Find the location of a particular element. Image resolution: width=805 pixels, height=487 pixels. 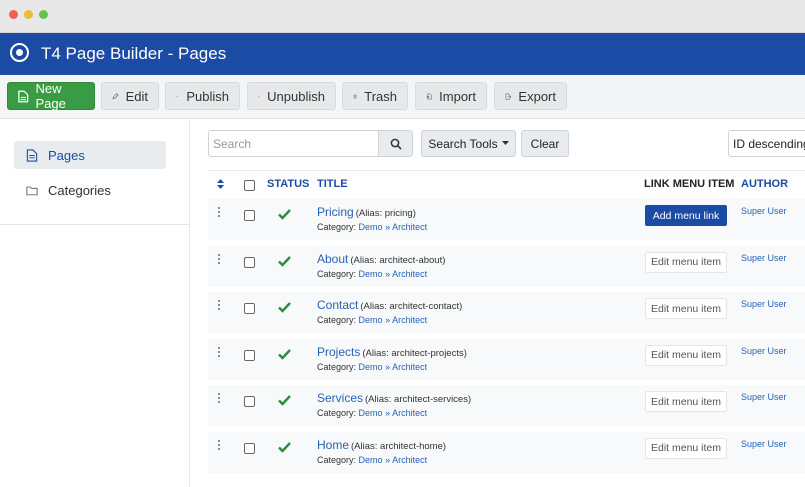

column-author: AUTHOR is located at coordinates (764, 184).